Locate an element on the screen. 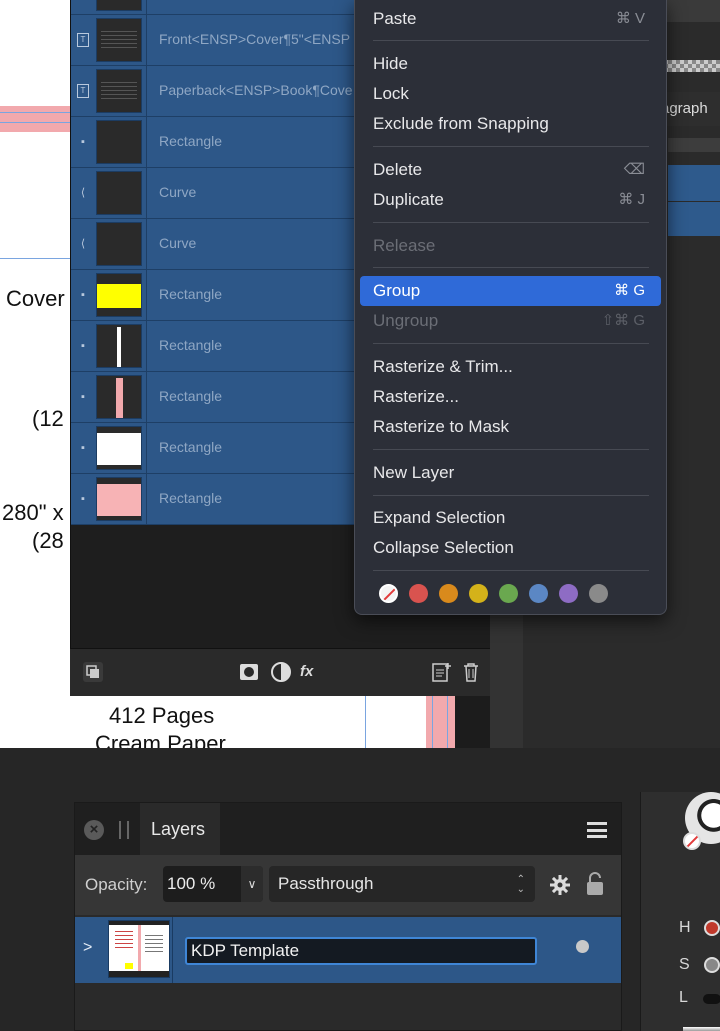 Image resolution: width=720 pixels, height=1031 pixels. adjustment-icon is located at coordinates (281, 672).